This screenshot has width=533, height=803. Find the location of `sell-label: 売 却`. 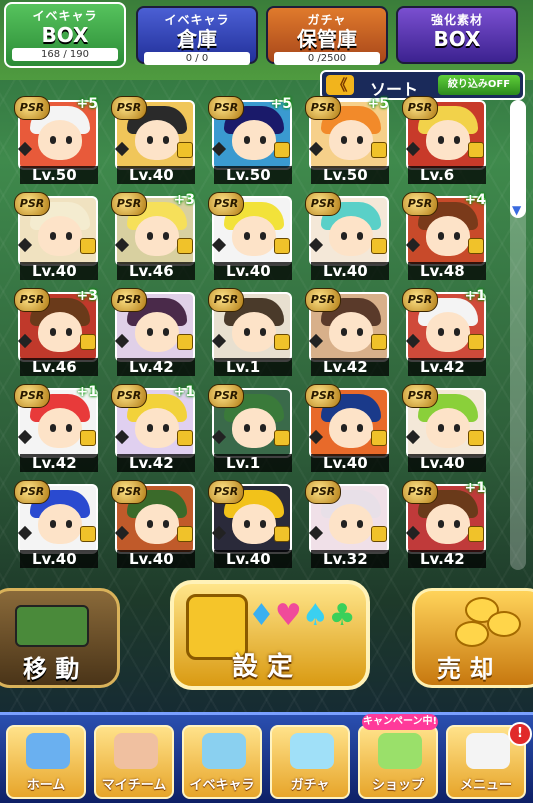

sell-label: 売 却 is located at coordinates (465, 669).